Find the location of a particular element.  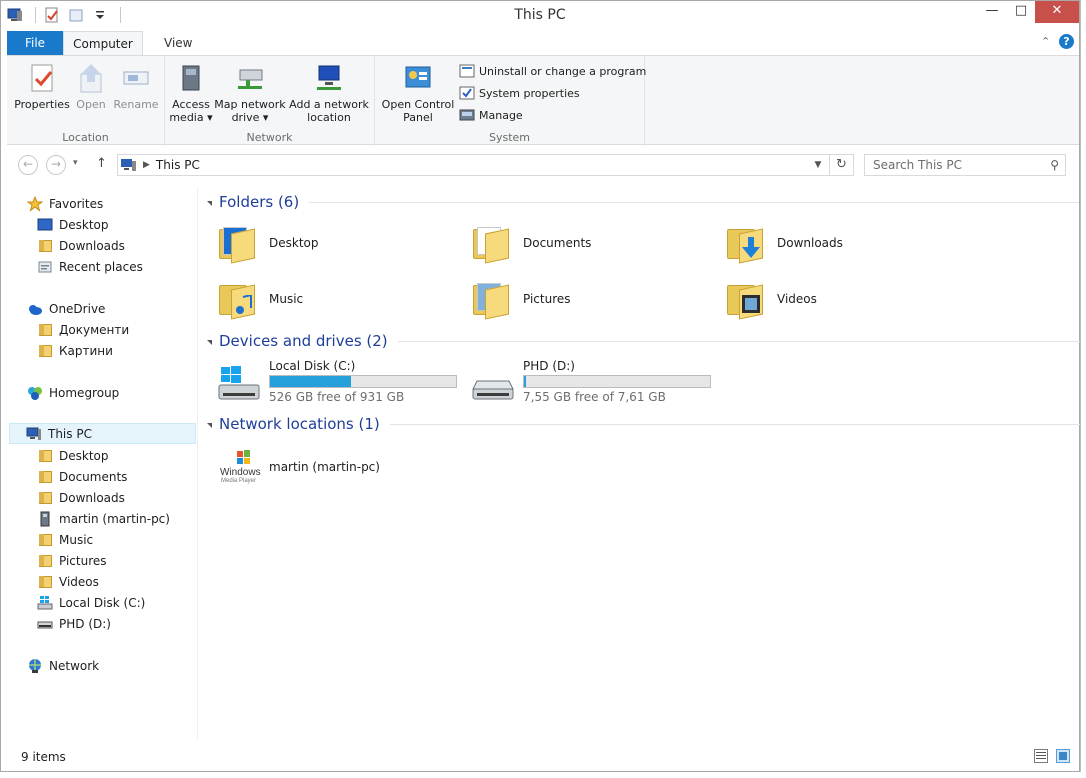

downloads-folder-icon is located at coordinates (746, 243).